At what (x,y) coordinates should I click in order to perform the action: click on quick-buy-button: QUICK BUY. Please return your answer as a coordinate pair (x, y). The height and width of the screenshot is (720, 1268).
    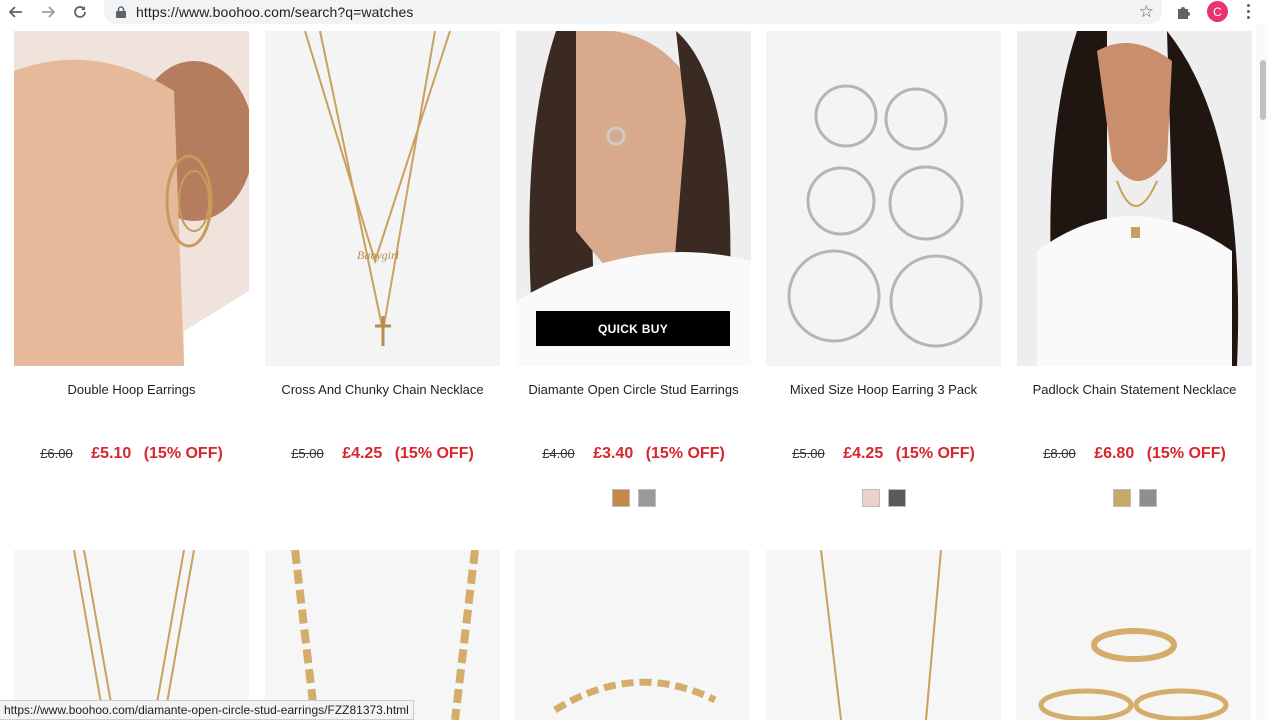
    Looking at the image, I should click on (633, 328).